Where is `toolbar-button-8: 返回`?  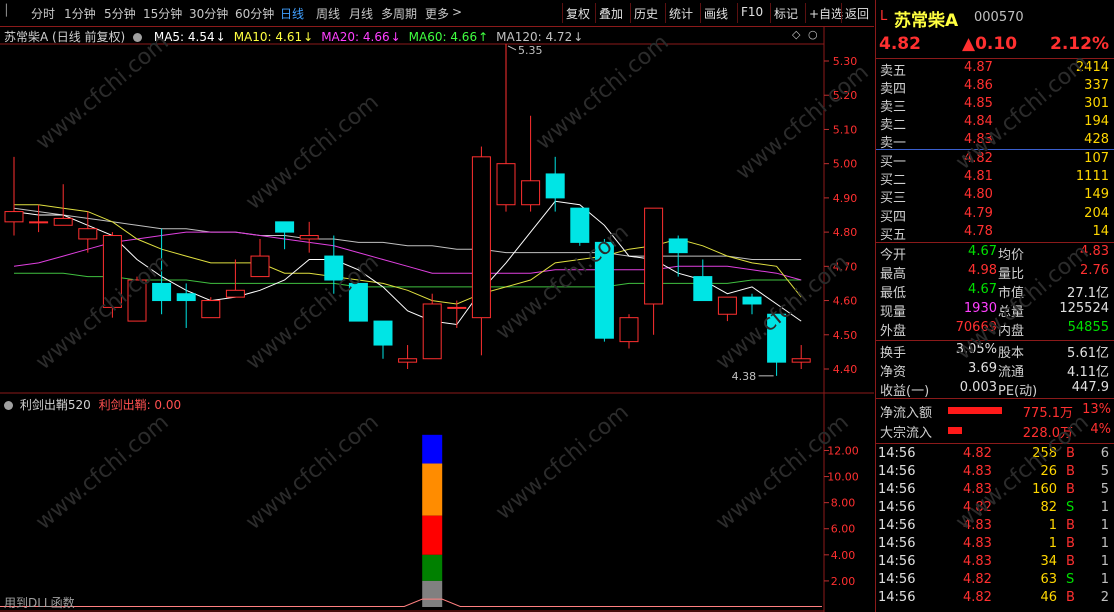 toolbar-button-8: 返回 is located at coordinates (857, 13).